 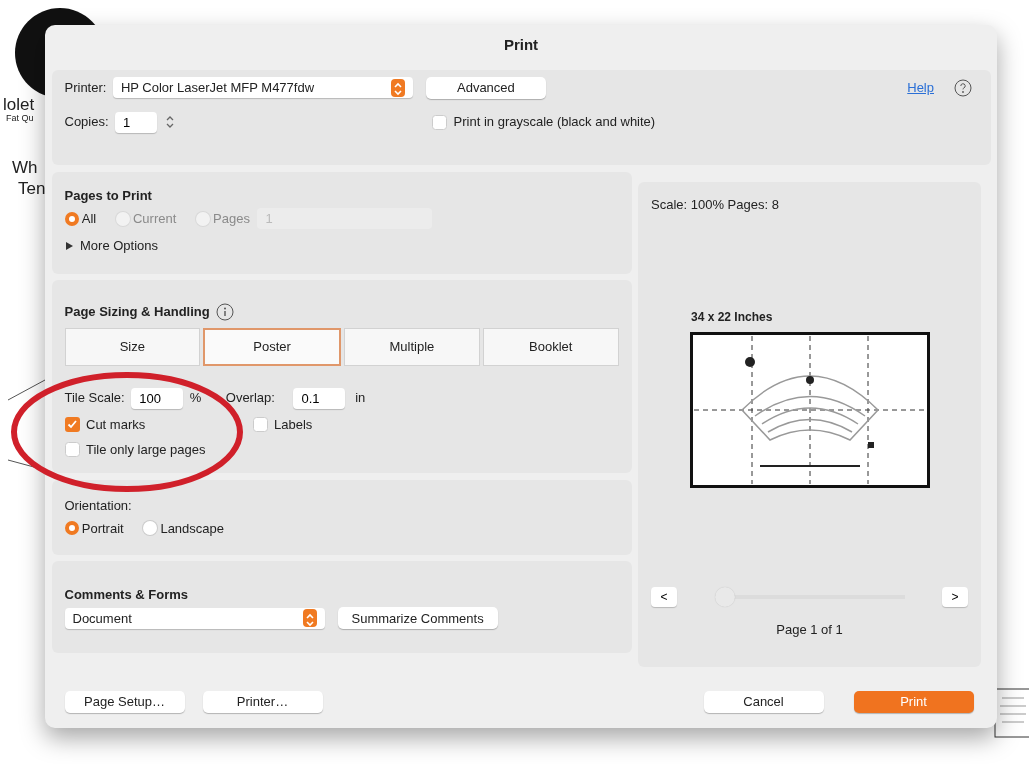 I want to click on tab: Size, so click(x=132, y=346).